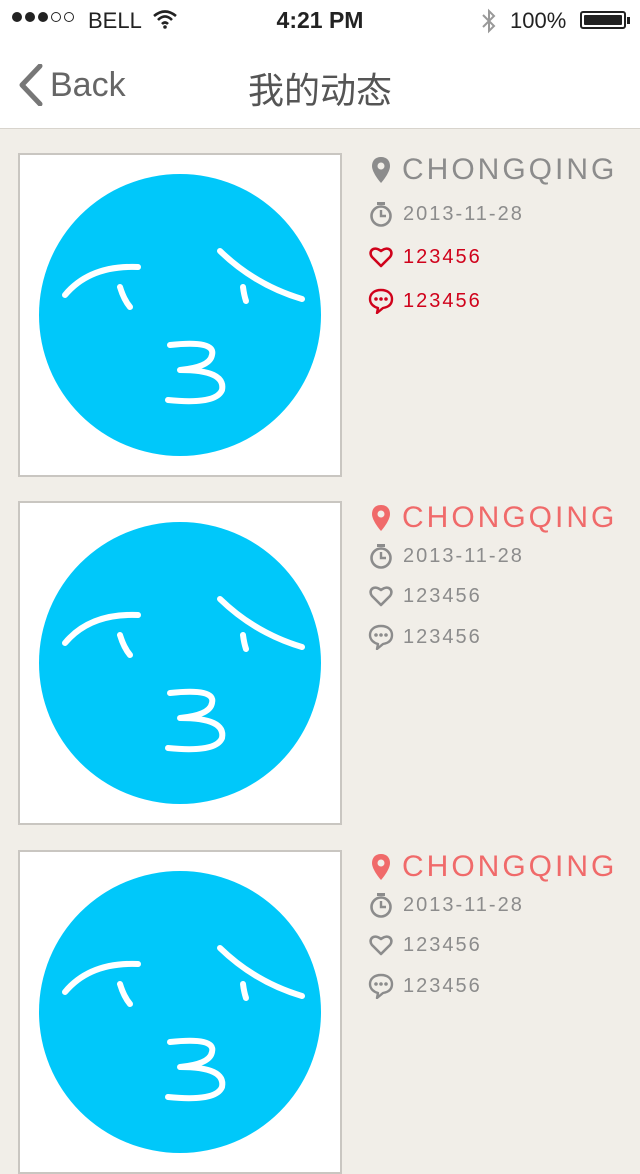 This screenshot has width=640, height=1174. Describe the element at coordinates (320, 64) in the screenshot. I see `navigation-bar: BELL 4:21 PM 100% Back 我的动态` at that location.